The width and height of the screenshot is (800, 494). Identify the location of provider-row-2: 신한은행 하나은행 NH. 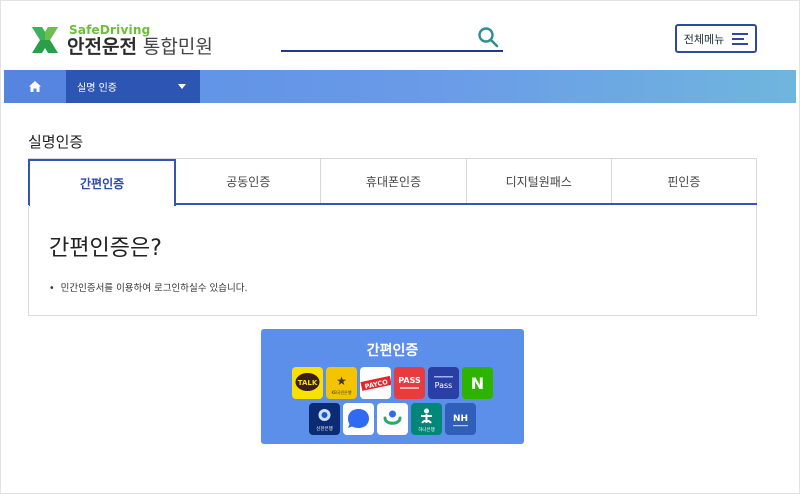
(392, 419).